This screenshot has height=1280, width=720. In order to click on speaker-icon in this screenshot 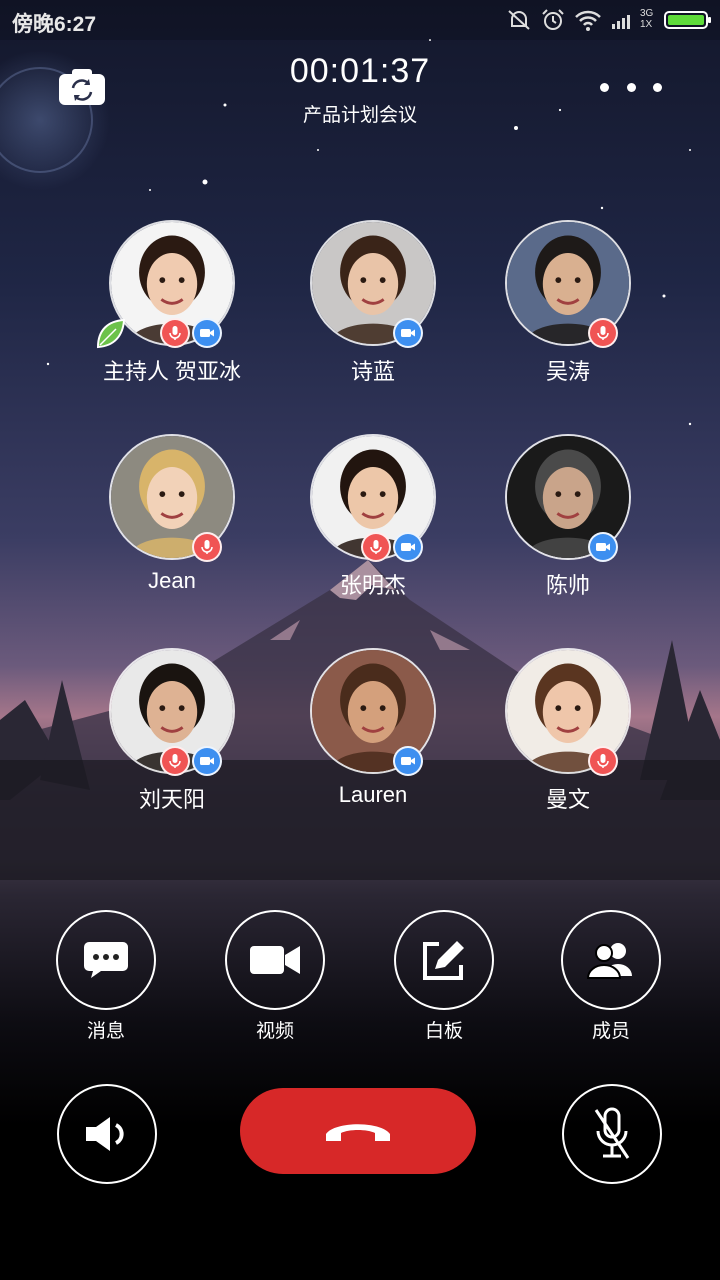, I will do `click(105, 1134)`.